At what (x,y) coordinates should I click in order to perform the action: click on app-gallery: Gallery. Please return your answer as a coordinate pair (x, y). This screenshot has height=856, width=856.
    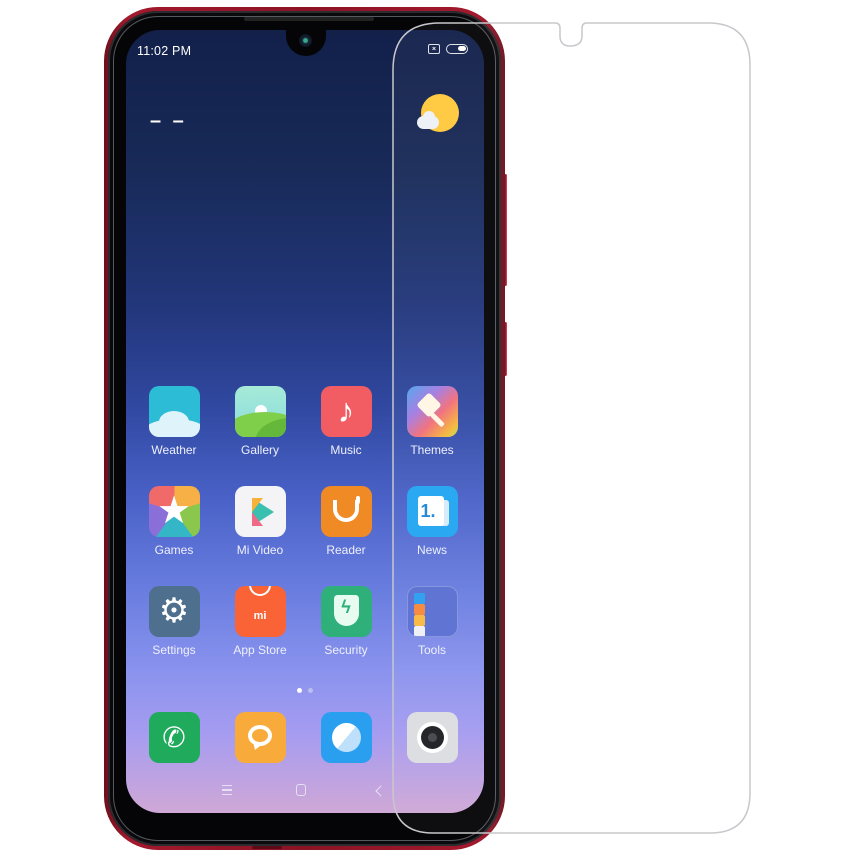
    Looking at the image, I should click on (260, 421).